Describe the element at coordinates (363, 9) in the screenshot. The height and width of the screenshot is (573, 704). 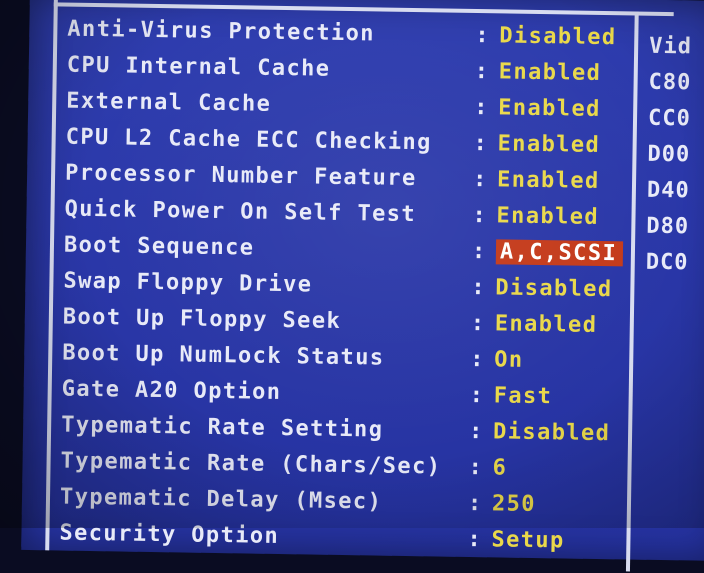
I see `frame-border-top` at that location.